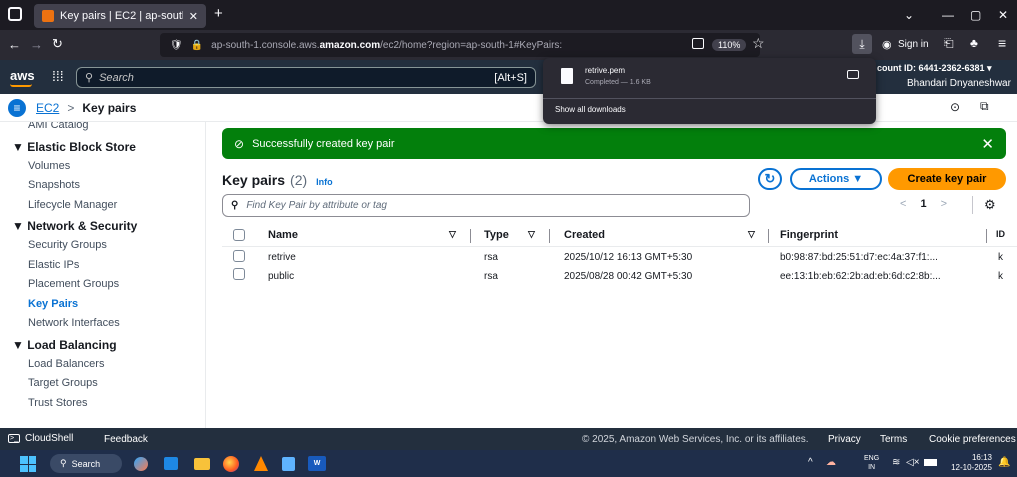 The image size is (1017, 477). Describe the element at coordinates (923, 204) in the screenshot. I see `page-number: 1` at that location.